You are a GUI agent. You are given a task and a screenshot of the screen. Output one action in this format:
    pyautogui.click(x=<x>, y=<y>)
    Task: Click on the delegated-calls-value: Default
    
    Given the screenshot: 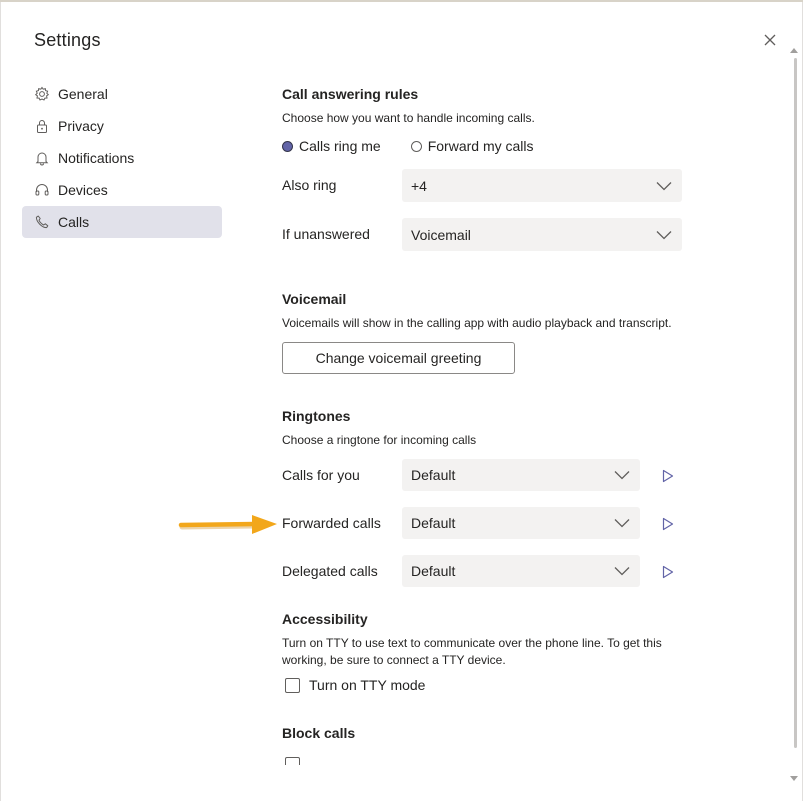 What is the action you would take?
    pyautogui.click(x=433, y=571)
    